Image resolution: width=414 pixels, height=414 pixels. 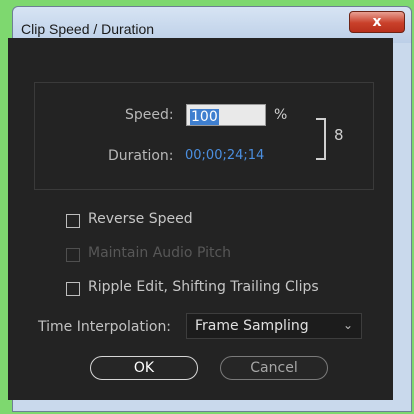 What do you see at coordinates (141, 156) in the screenshot?
I see `duration-label: Duration:` at bounding box center [141, 156].